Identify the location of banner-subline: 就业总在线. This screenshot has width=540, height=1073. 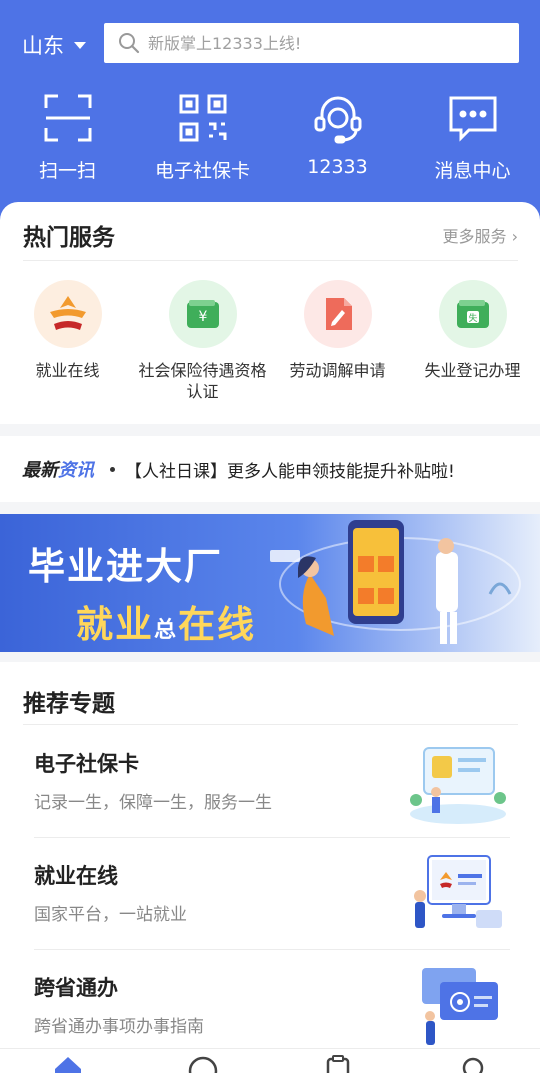
(166, 621).